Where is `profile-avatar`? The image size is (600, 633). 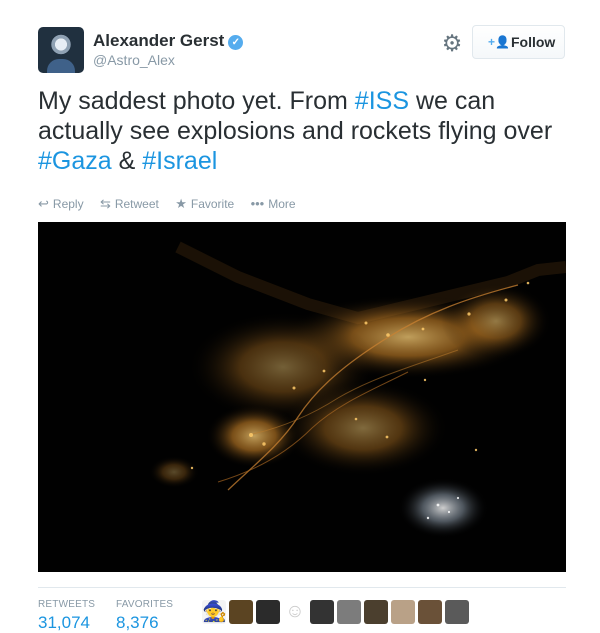 profile-avatar is located at coordinates (61, 50).